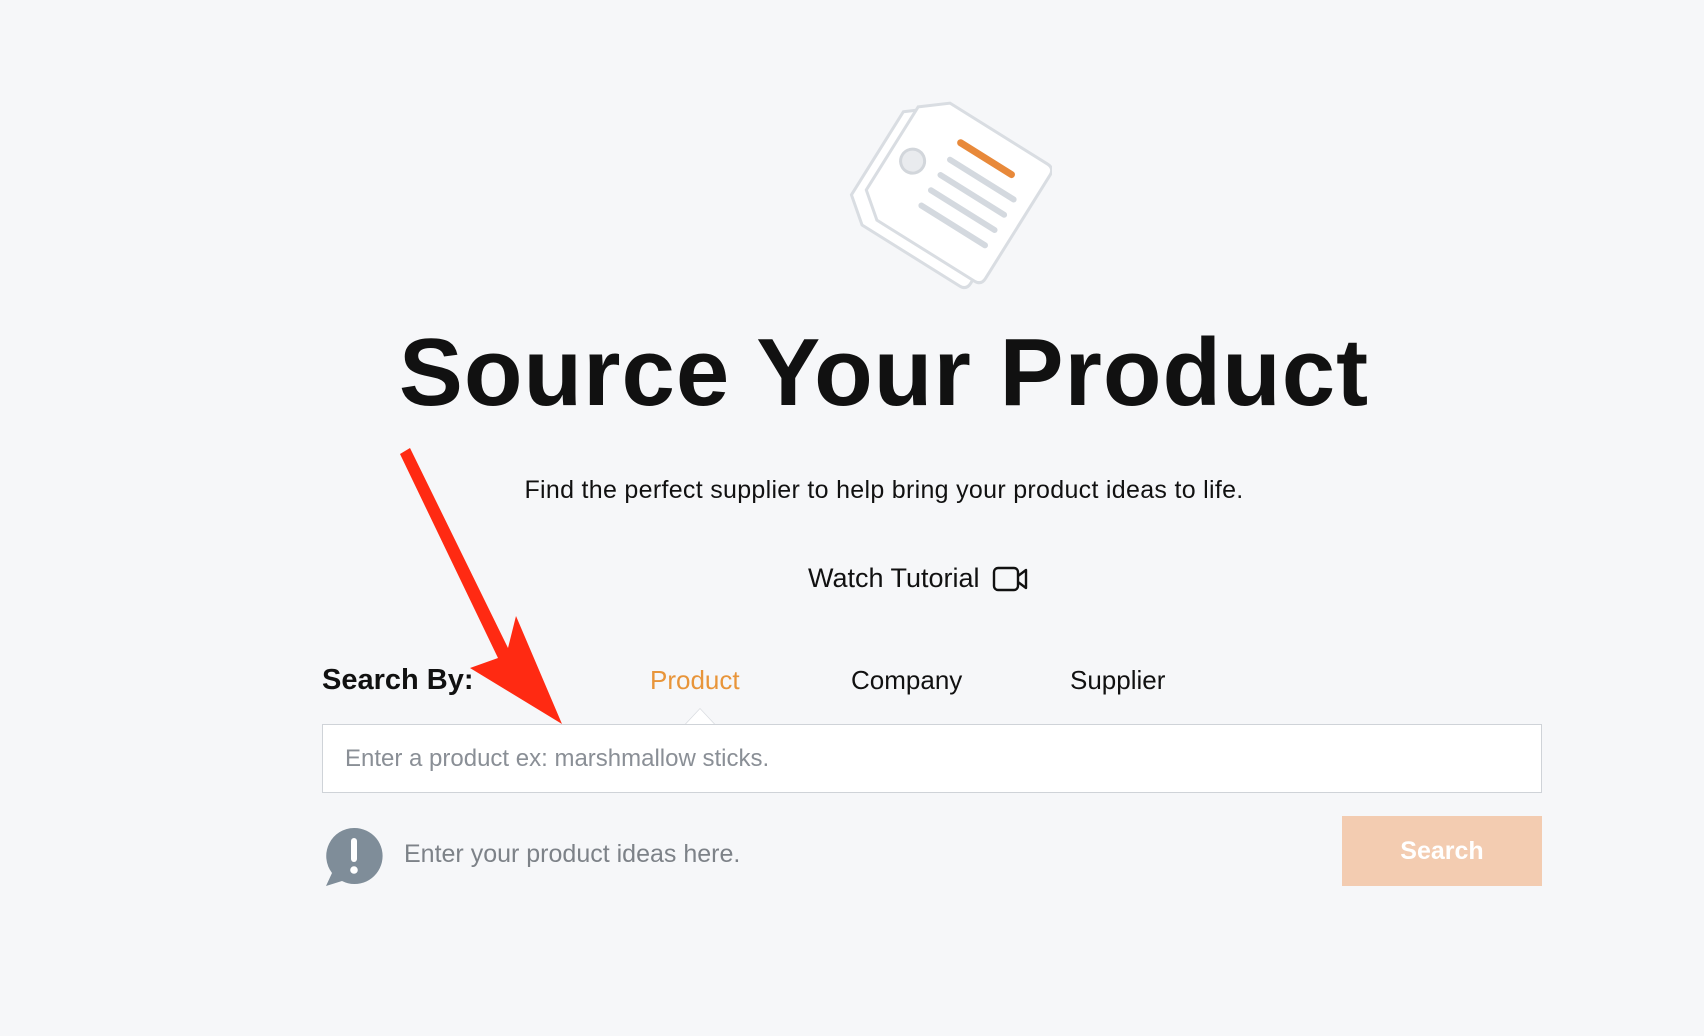  What do you see at coordinates (481, 586) in the screenshot?
I see `annotation-arrow-icon` at bounding box center [481, 586].